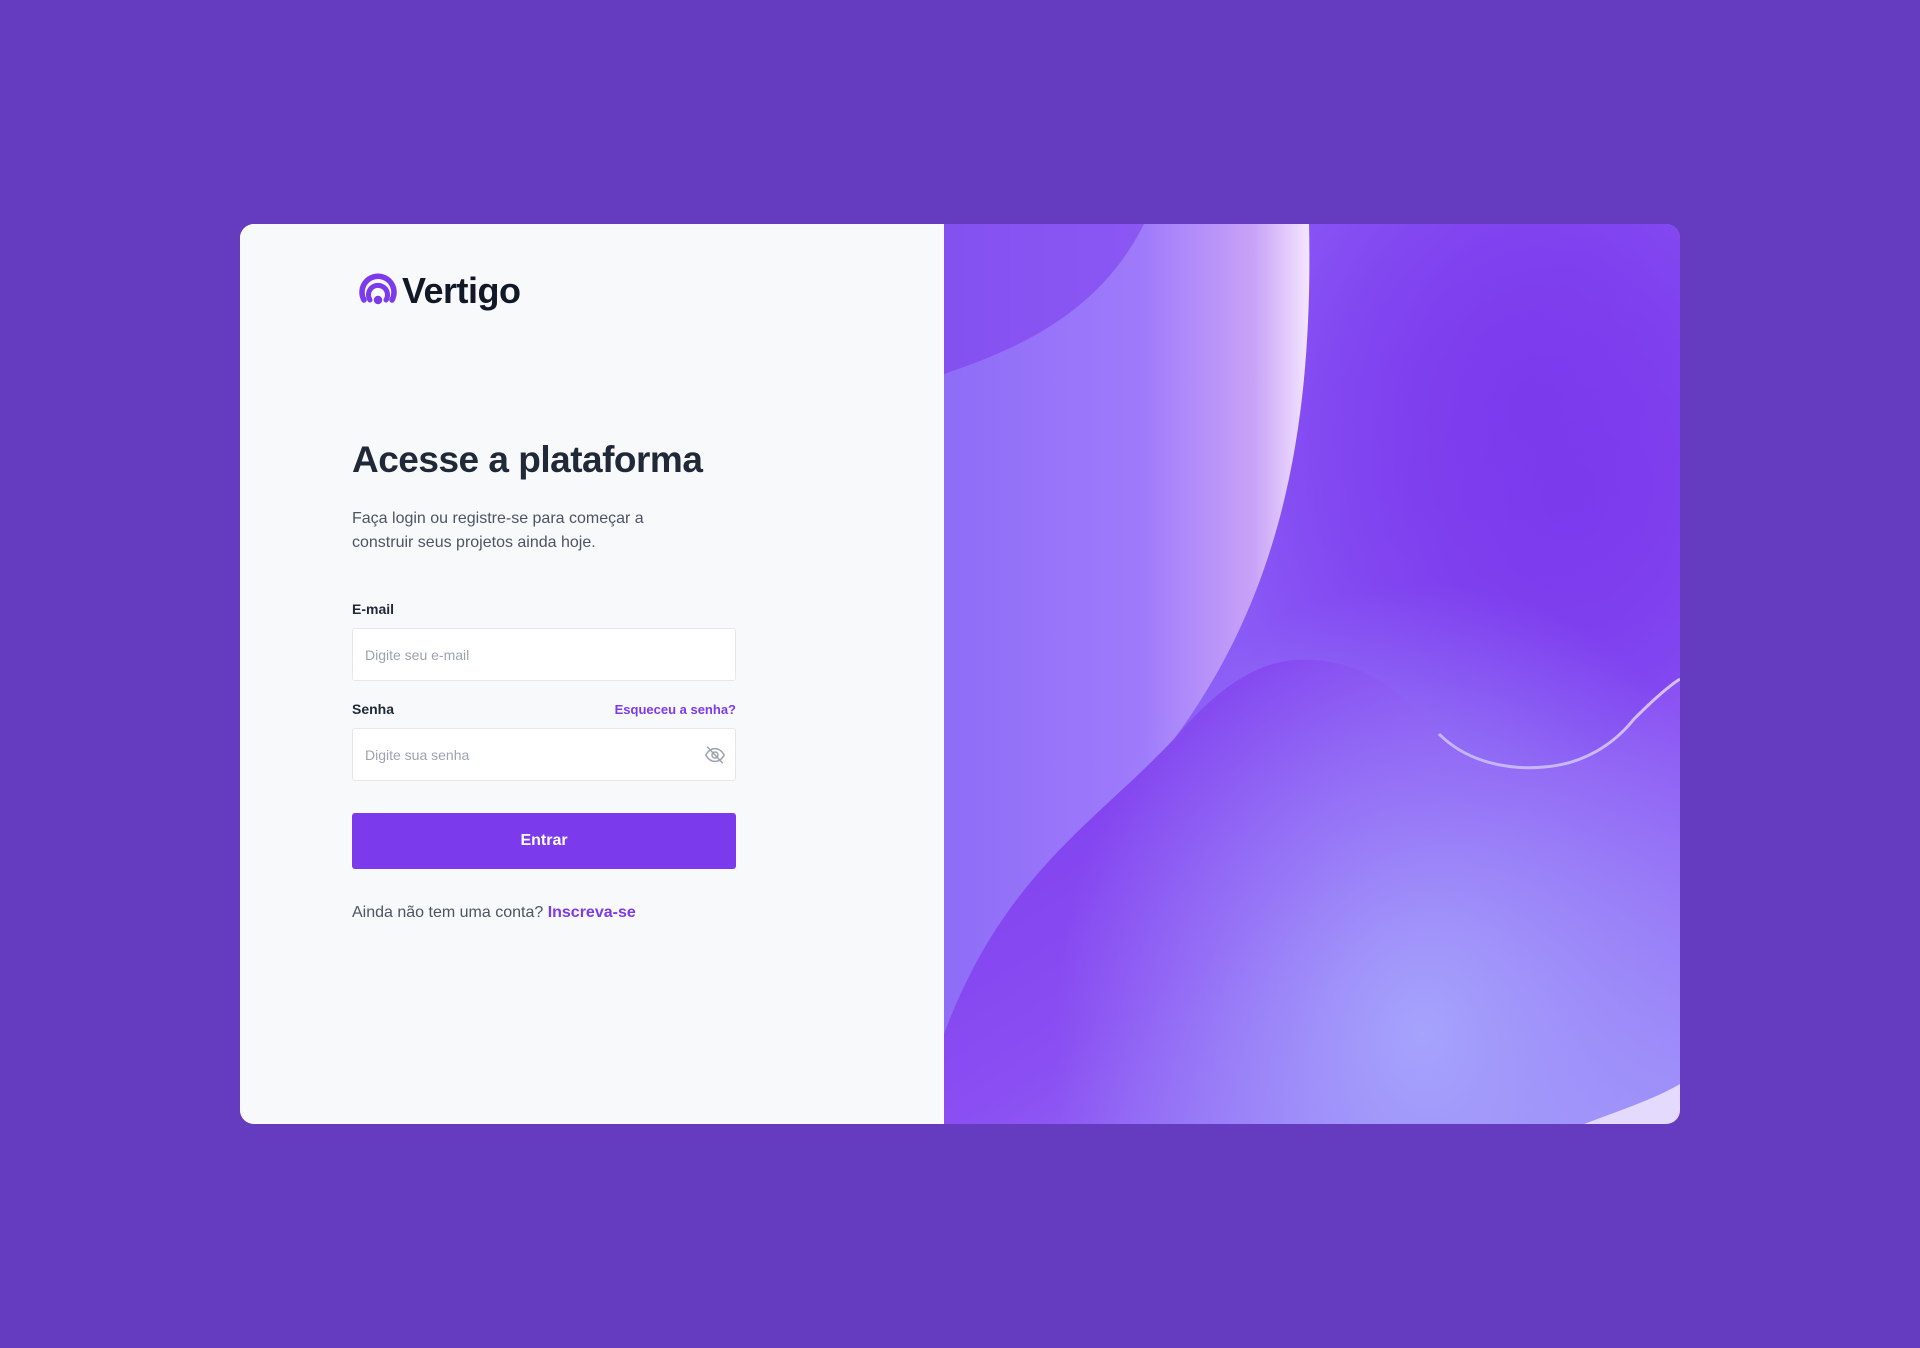 This screenshot has width=1920, height=1348. Describe the element at coordinates (544, 841) in the screenshot. I see `submit-button: Entrar` at that location.